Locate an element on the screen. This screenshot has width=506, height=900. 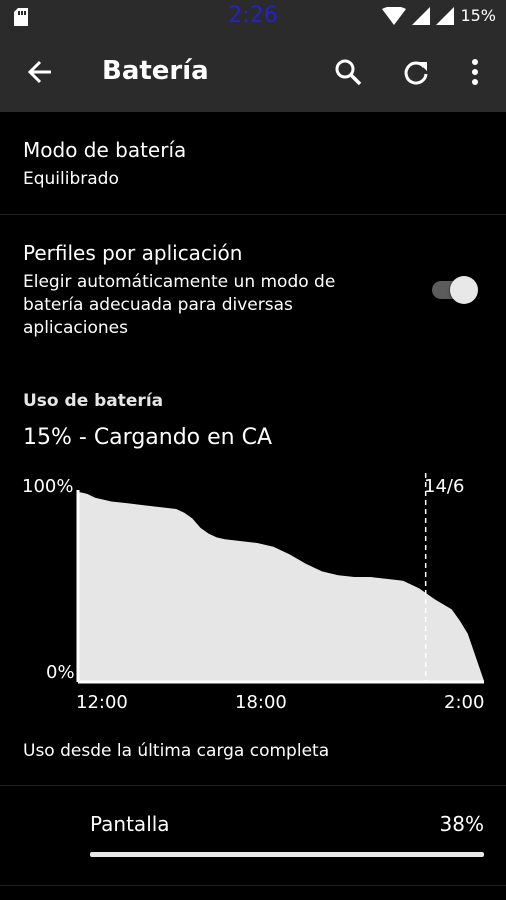
page-title: Batería is located at coordinates (155, 71).